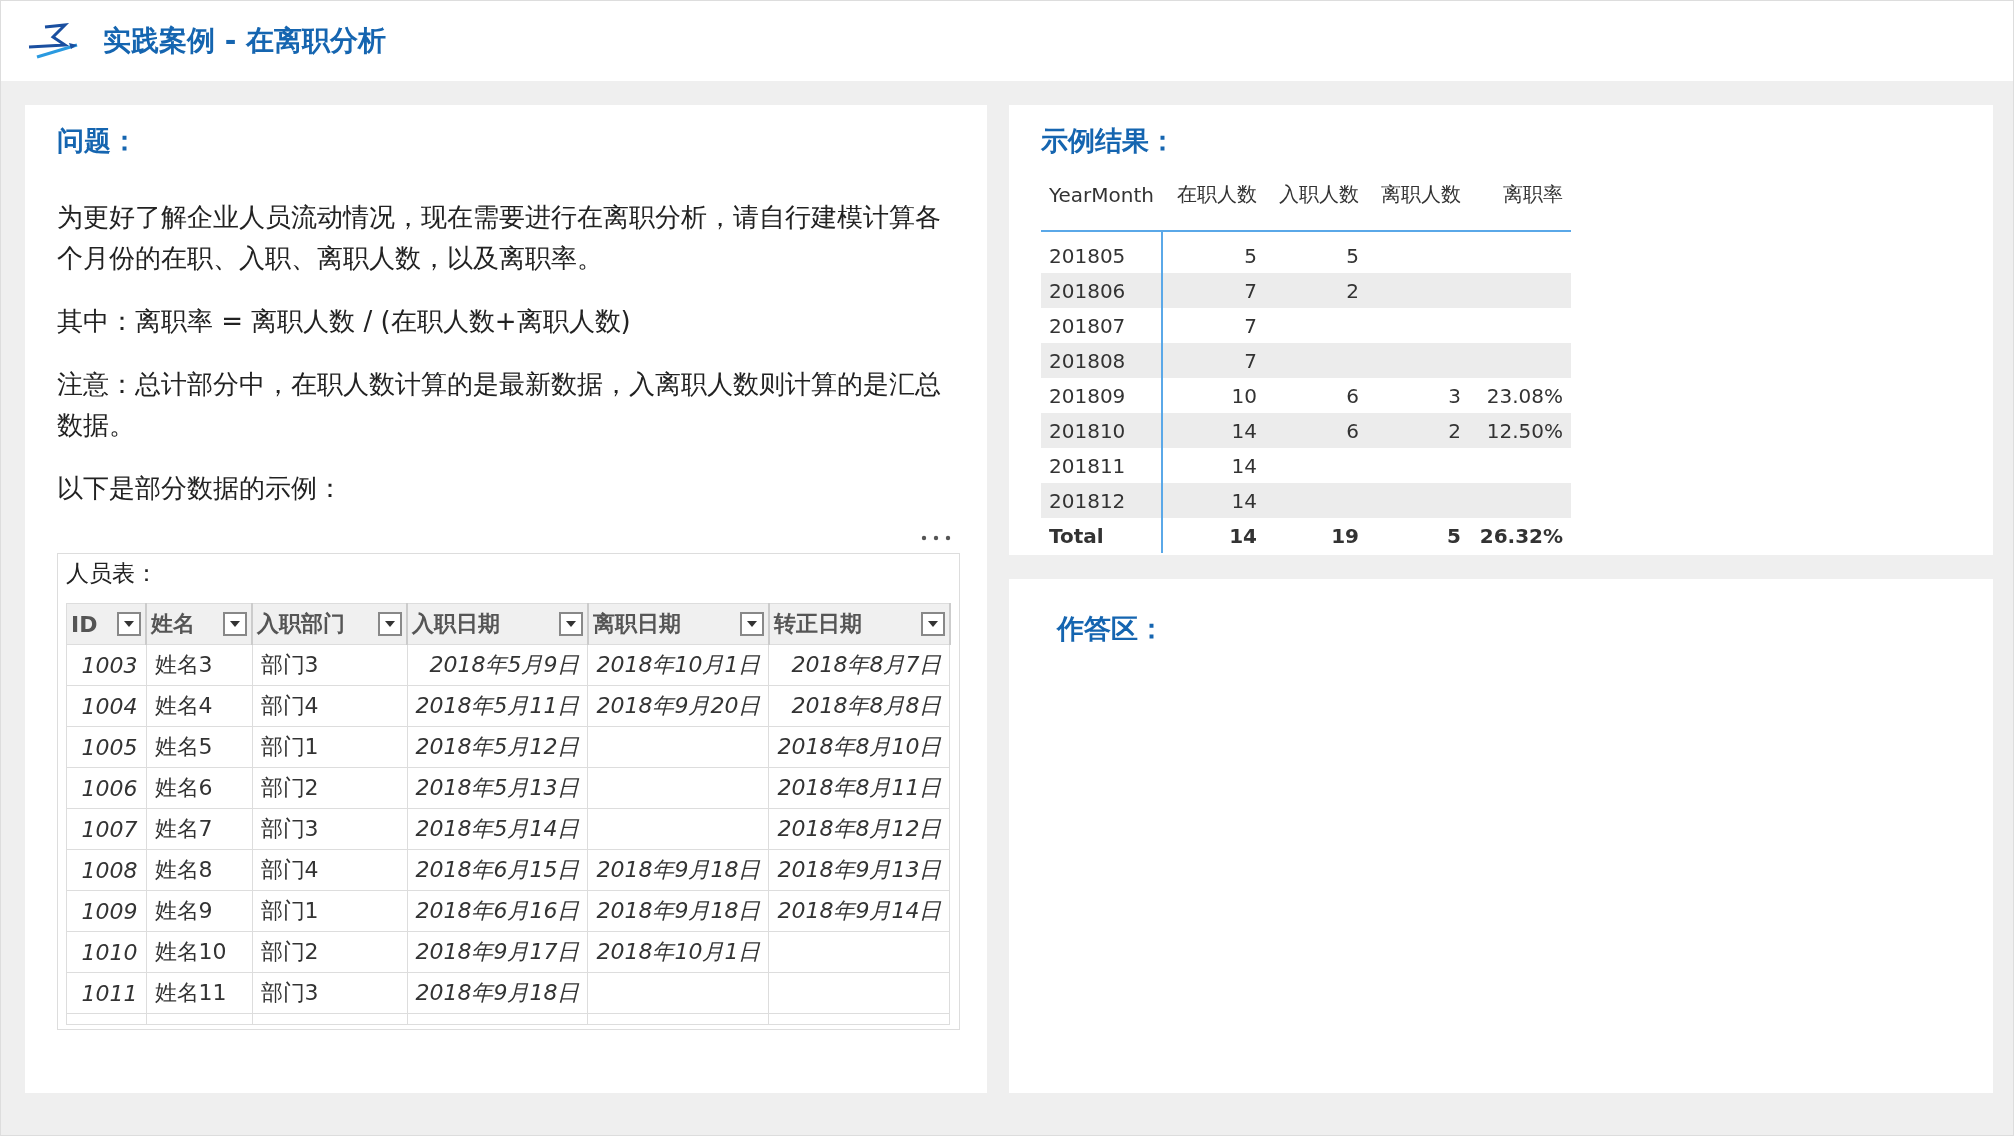 The width and height of the screenshot is (2014, 1136). I want to click on column-header: 入职人数, so click(1316, 202).